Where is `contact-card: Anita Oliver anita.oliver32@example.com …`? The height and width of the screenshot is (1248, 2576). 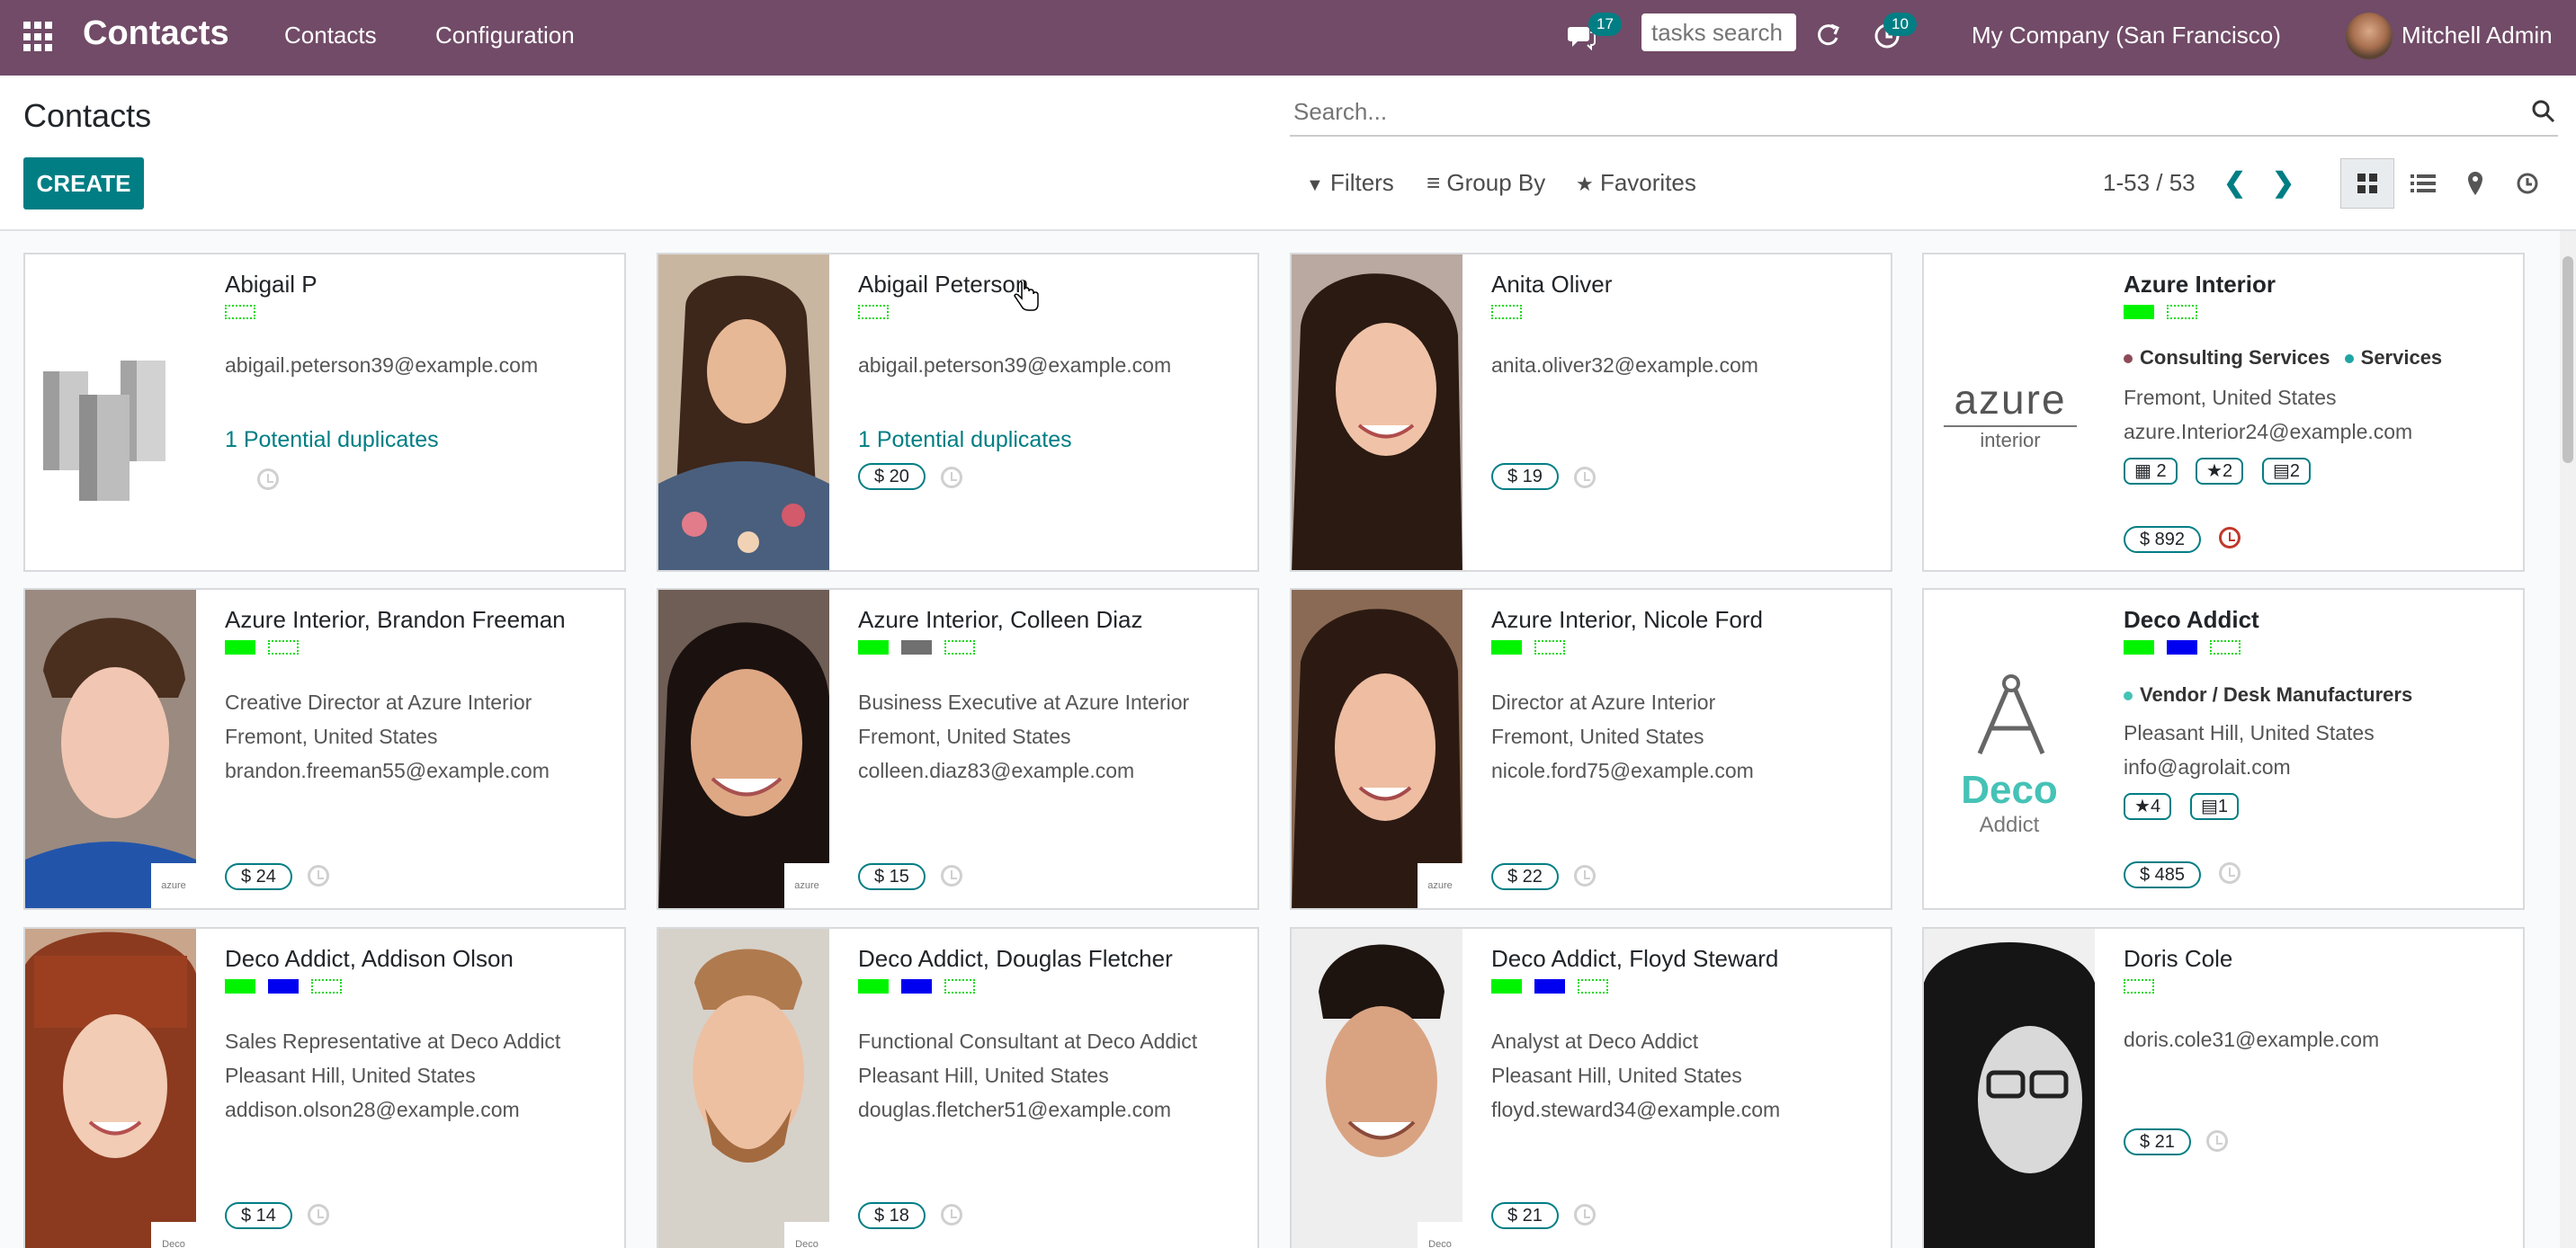 contact-card: Anita Oliver anita.oliver32@example.com … is located at coordinates (1591, 412).